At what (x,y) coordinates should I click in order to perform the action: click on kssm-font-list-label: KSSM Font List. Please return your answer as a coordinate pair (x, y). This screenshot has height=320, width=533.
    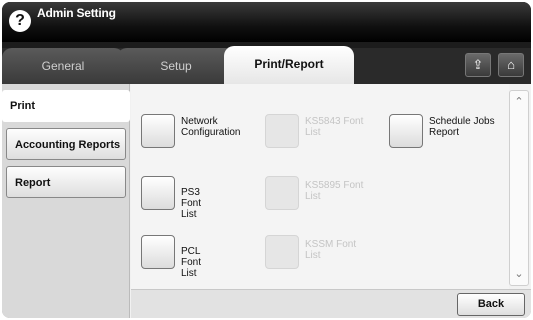
    Looking at the image, I should click on (331, 250).